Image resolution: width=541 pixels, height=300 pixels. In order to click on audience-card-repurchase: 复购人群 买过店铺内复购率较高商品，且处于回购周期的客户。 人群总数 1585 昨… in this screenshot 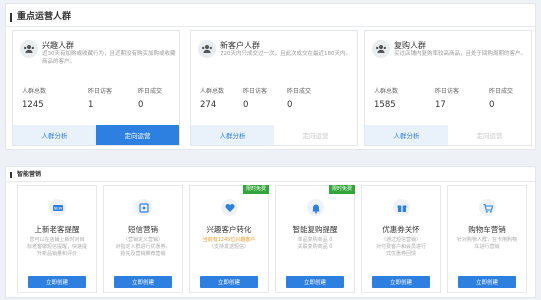, I will do `click(448, 88)`.